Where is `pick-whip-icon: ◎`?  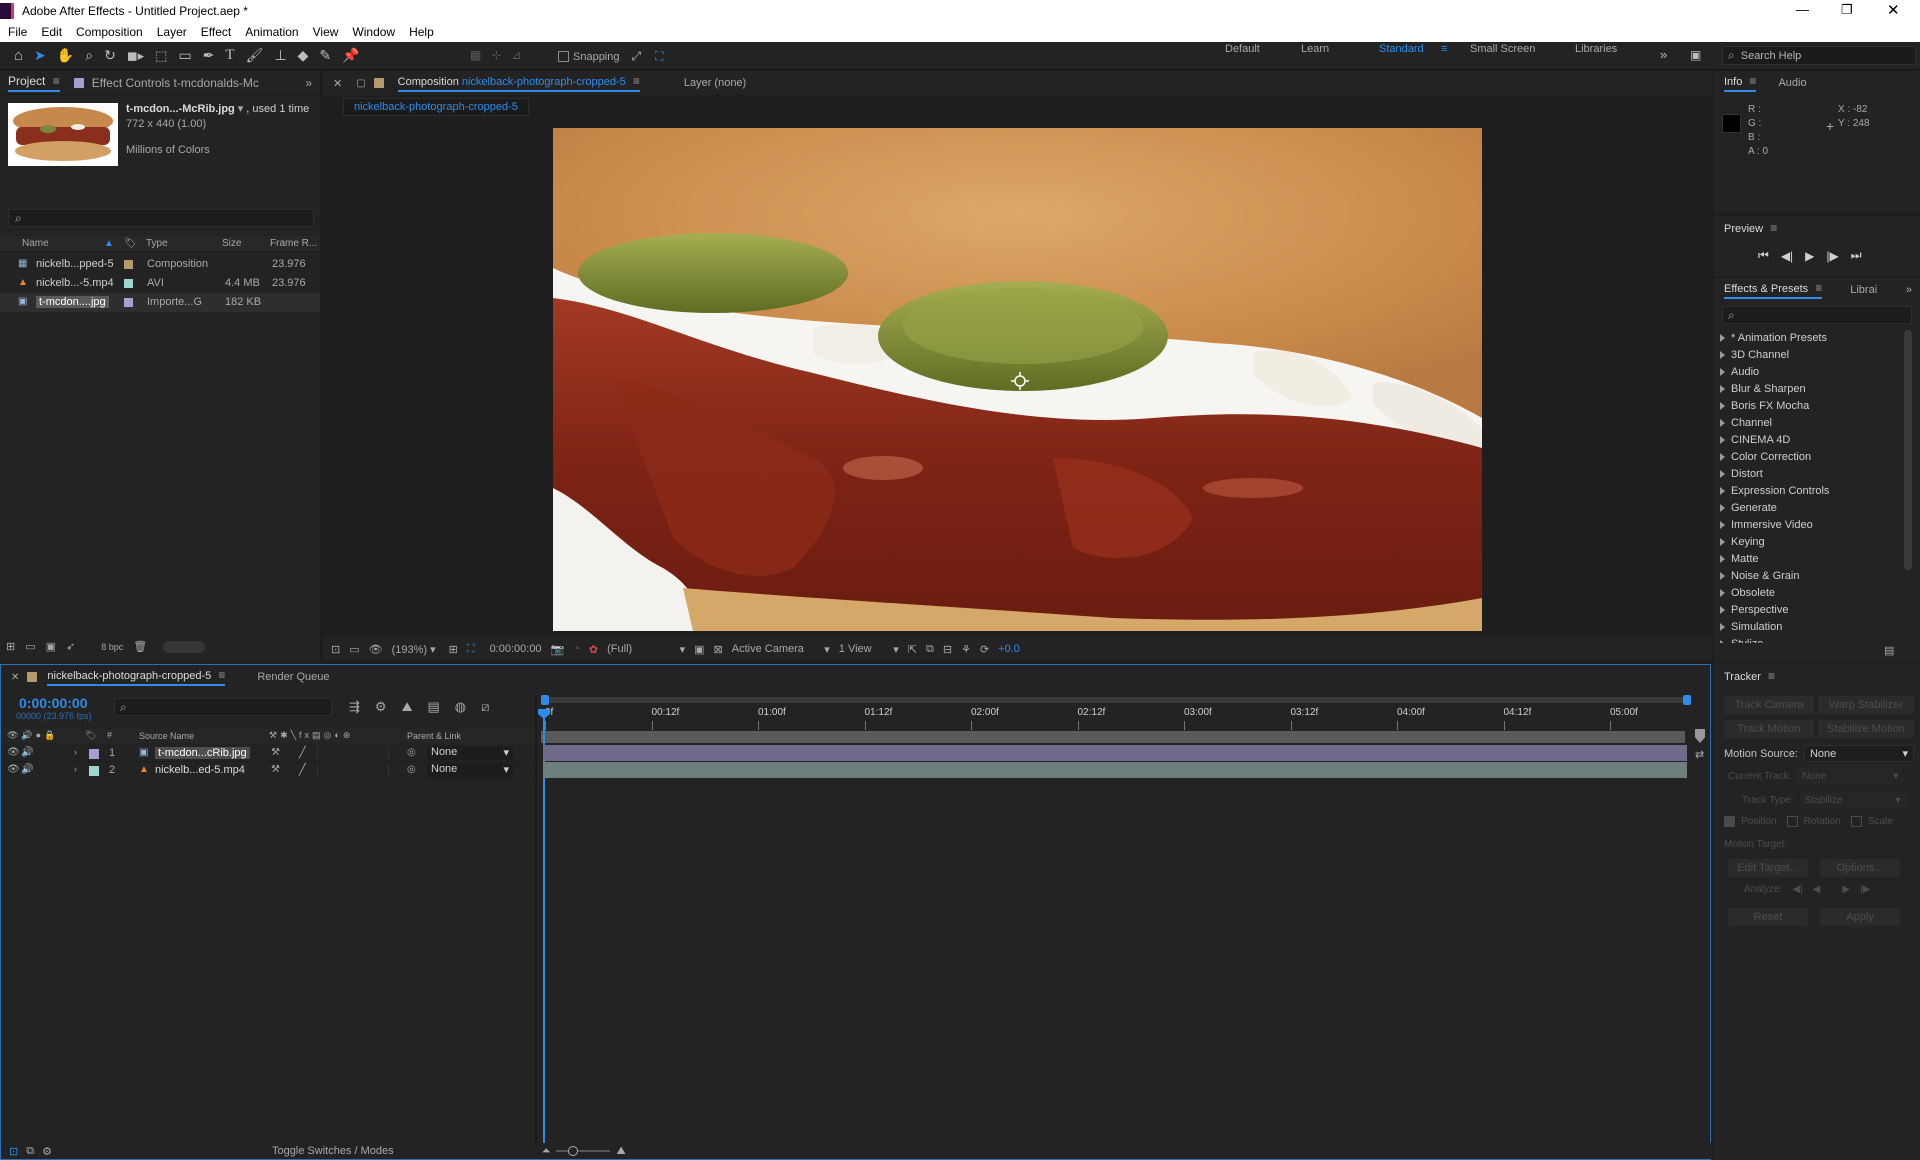
pick-whip-icon: ◎ is located at coordinates (411, 769).